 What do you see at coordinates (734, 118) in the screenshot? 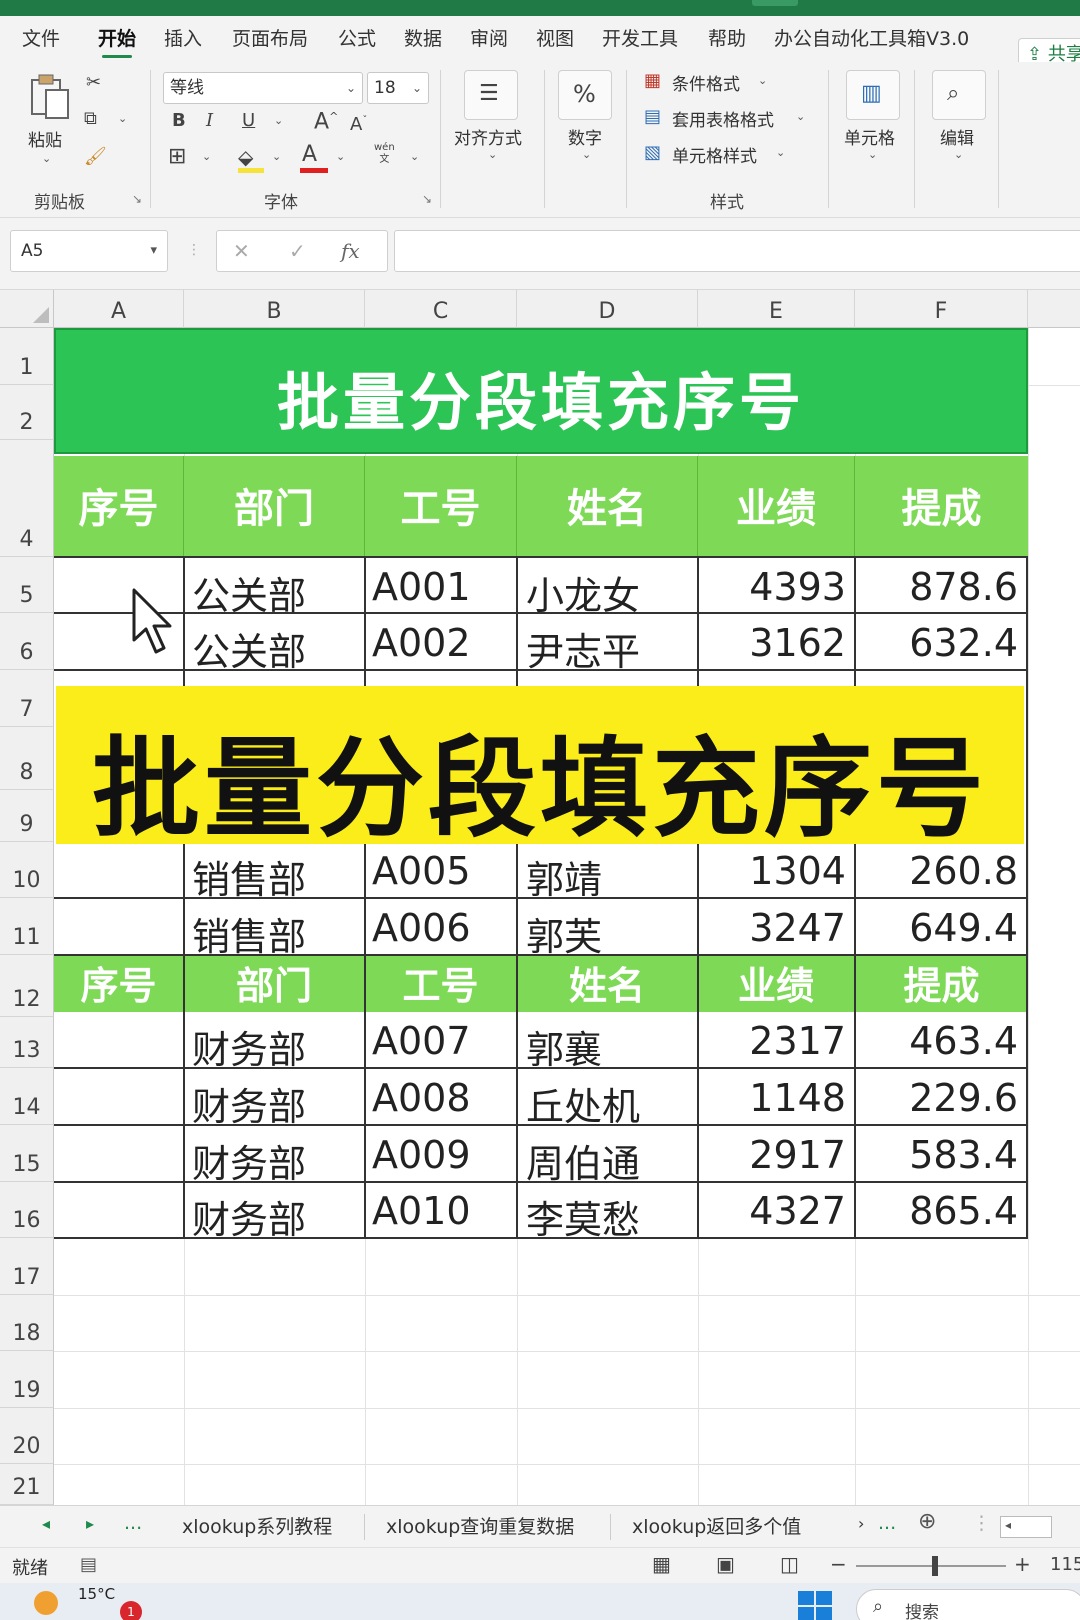
I see `format-as-table-button: ▤ 套用表格格式 ⌄` at bounding box center [734, 118].